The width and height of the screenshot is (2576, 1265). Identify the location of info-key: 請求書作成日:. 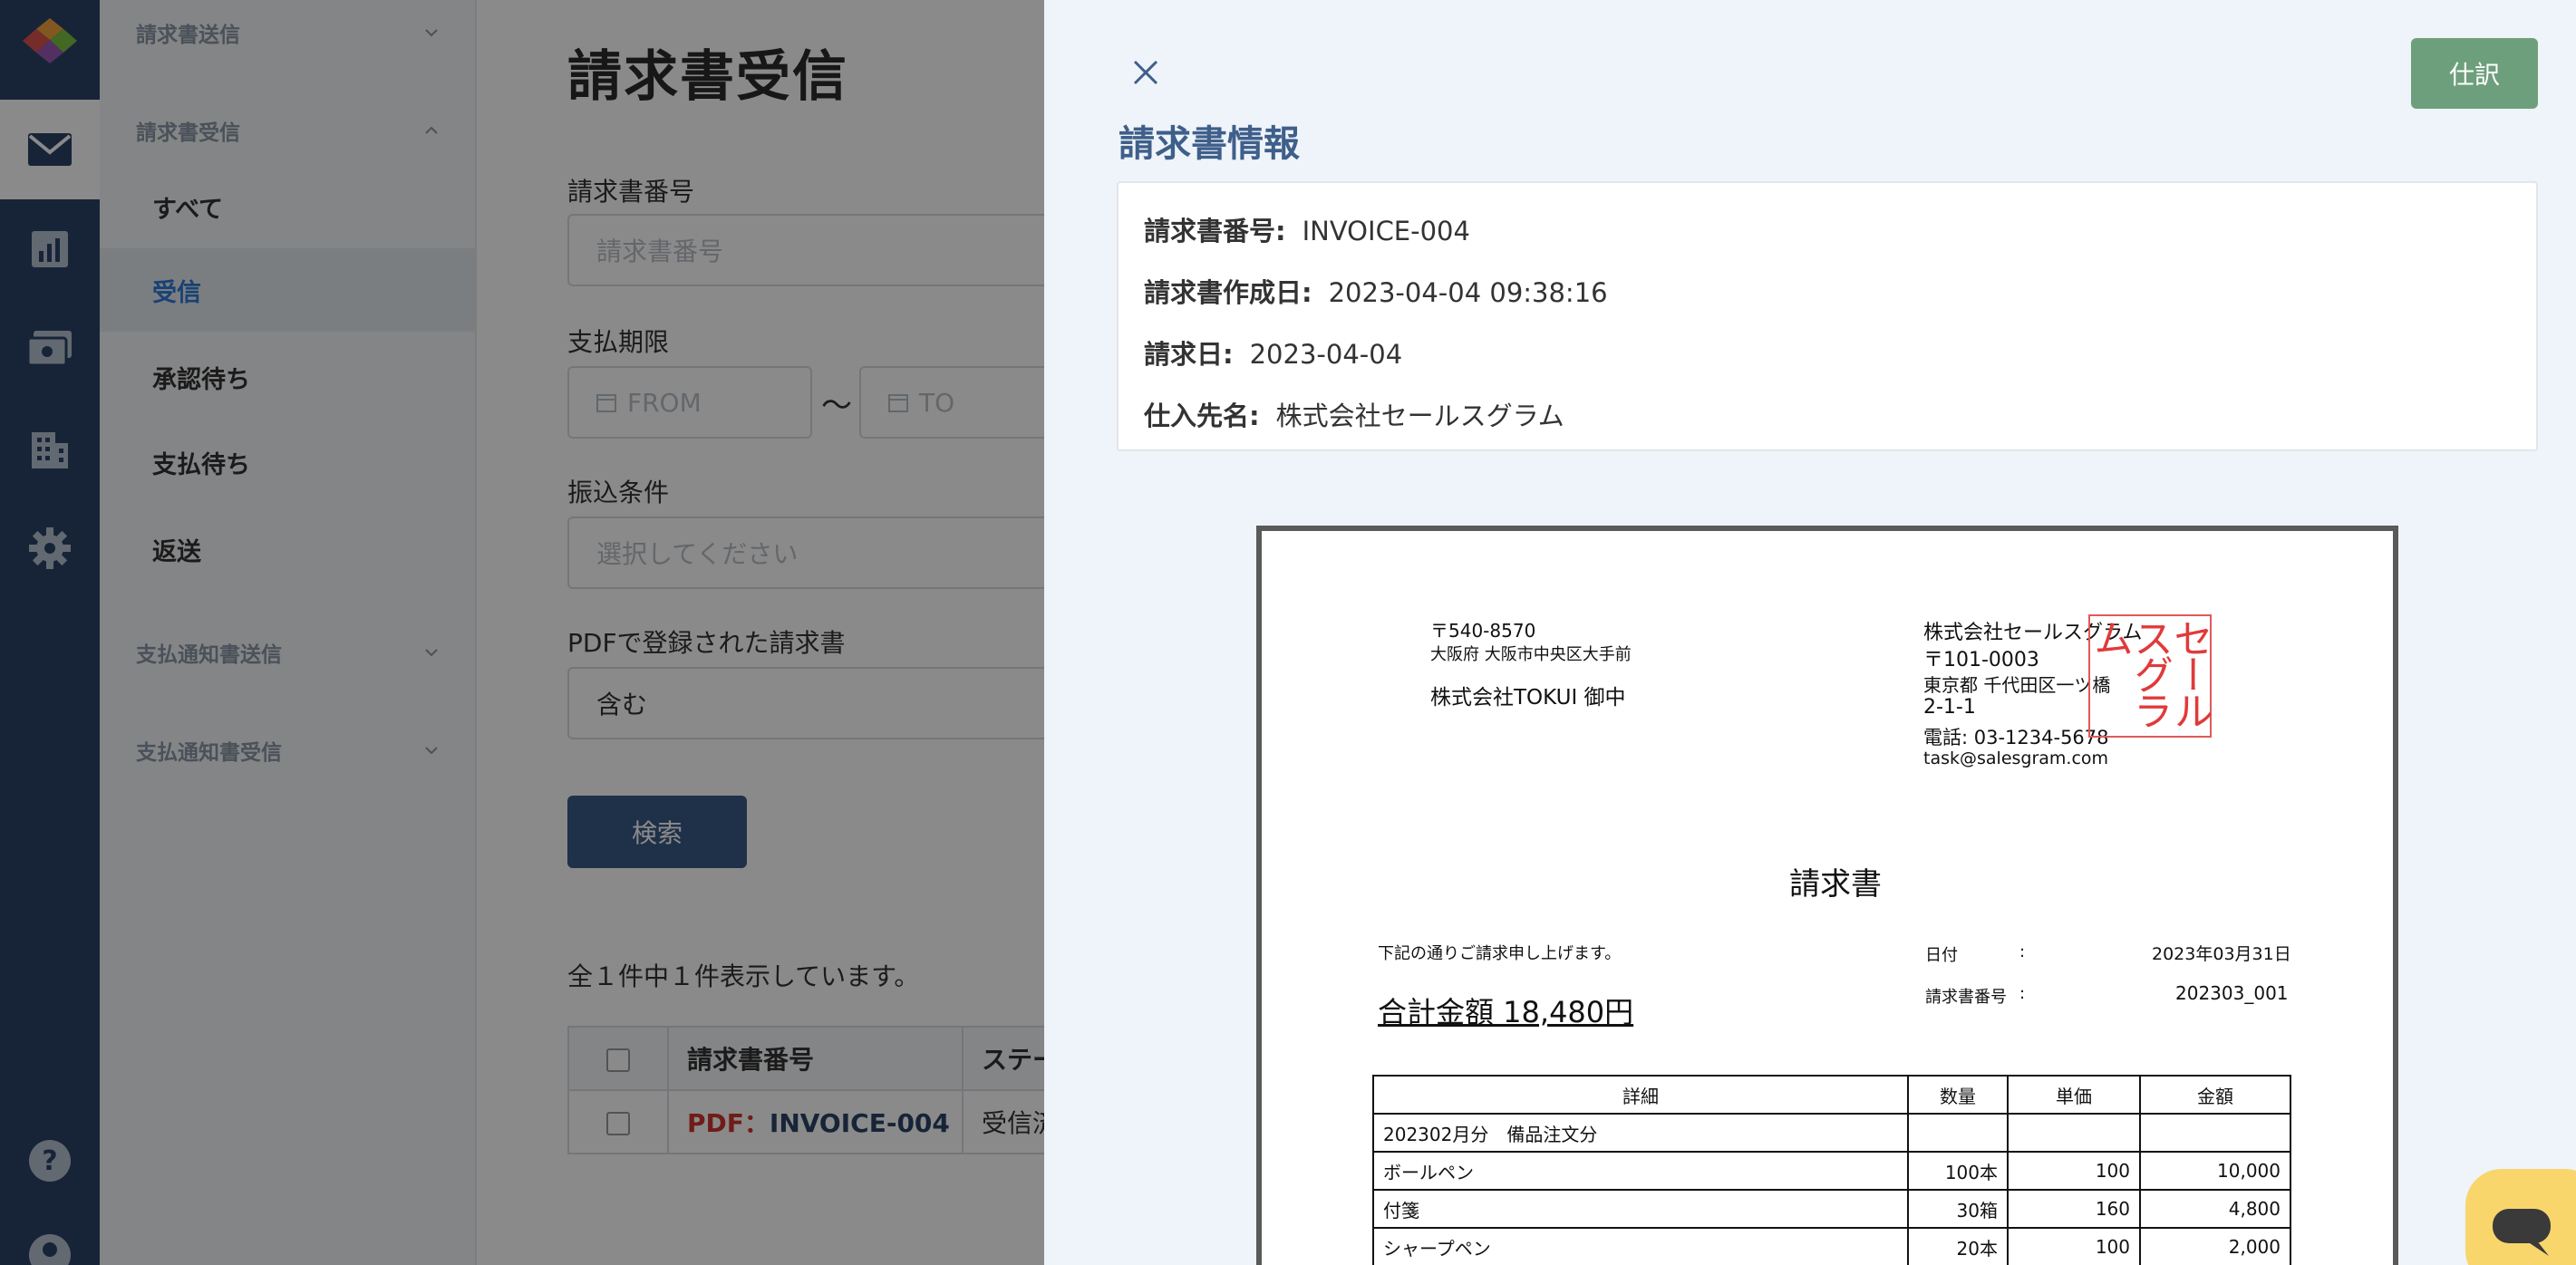
(1228, 293).